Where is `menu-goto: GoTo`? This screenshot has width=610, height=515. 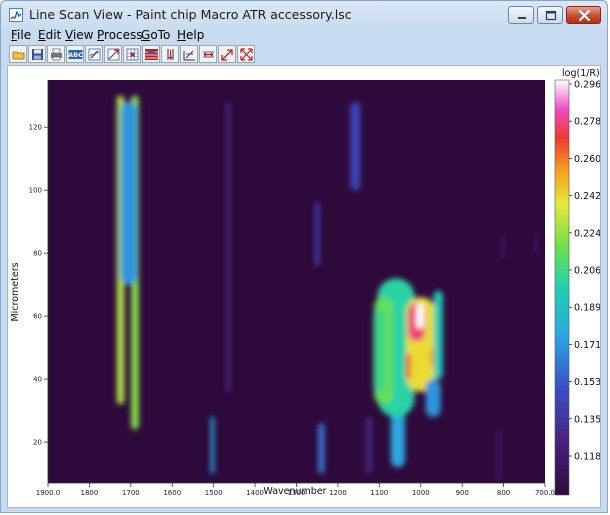 menu-goto: GoTo is located at coordinates (155, 35).